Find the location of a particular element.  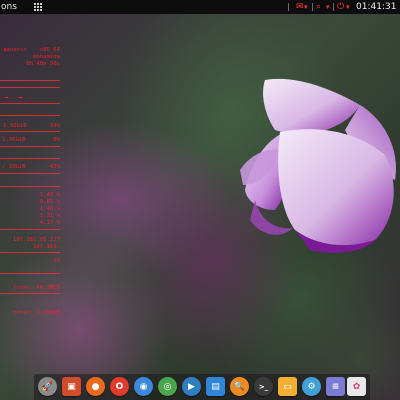

software-center-icon: ▣ is located at coordinates (71, 386).